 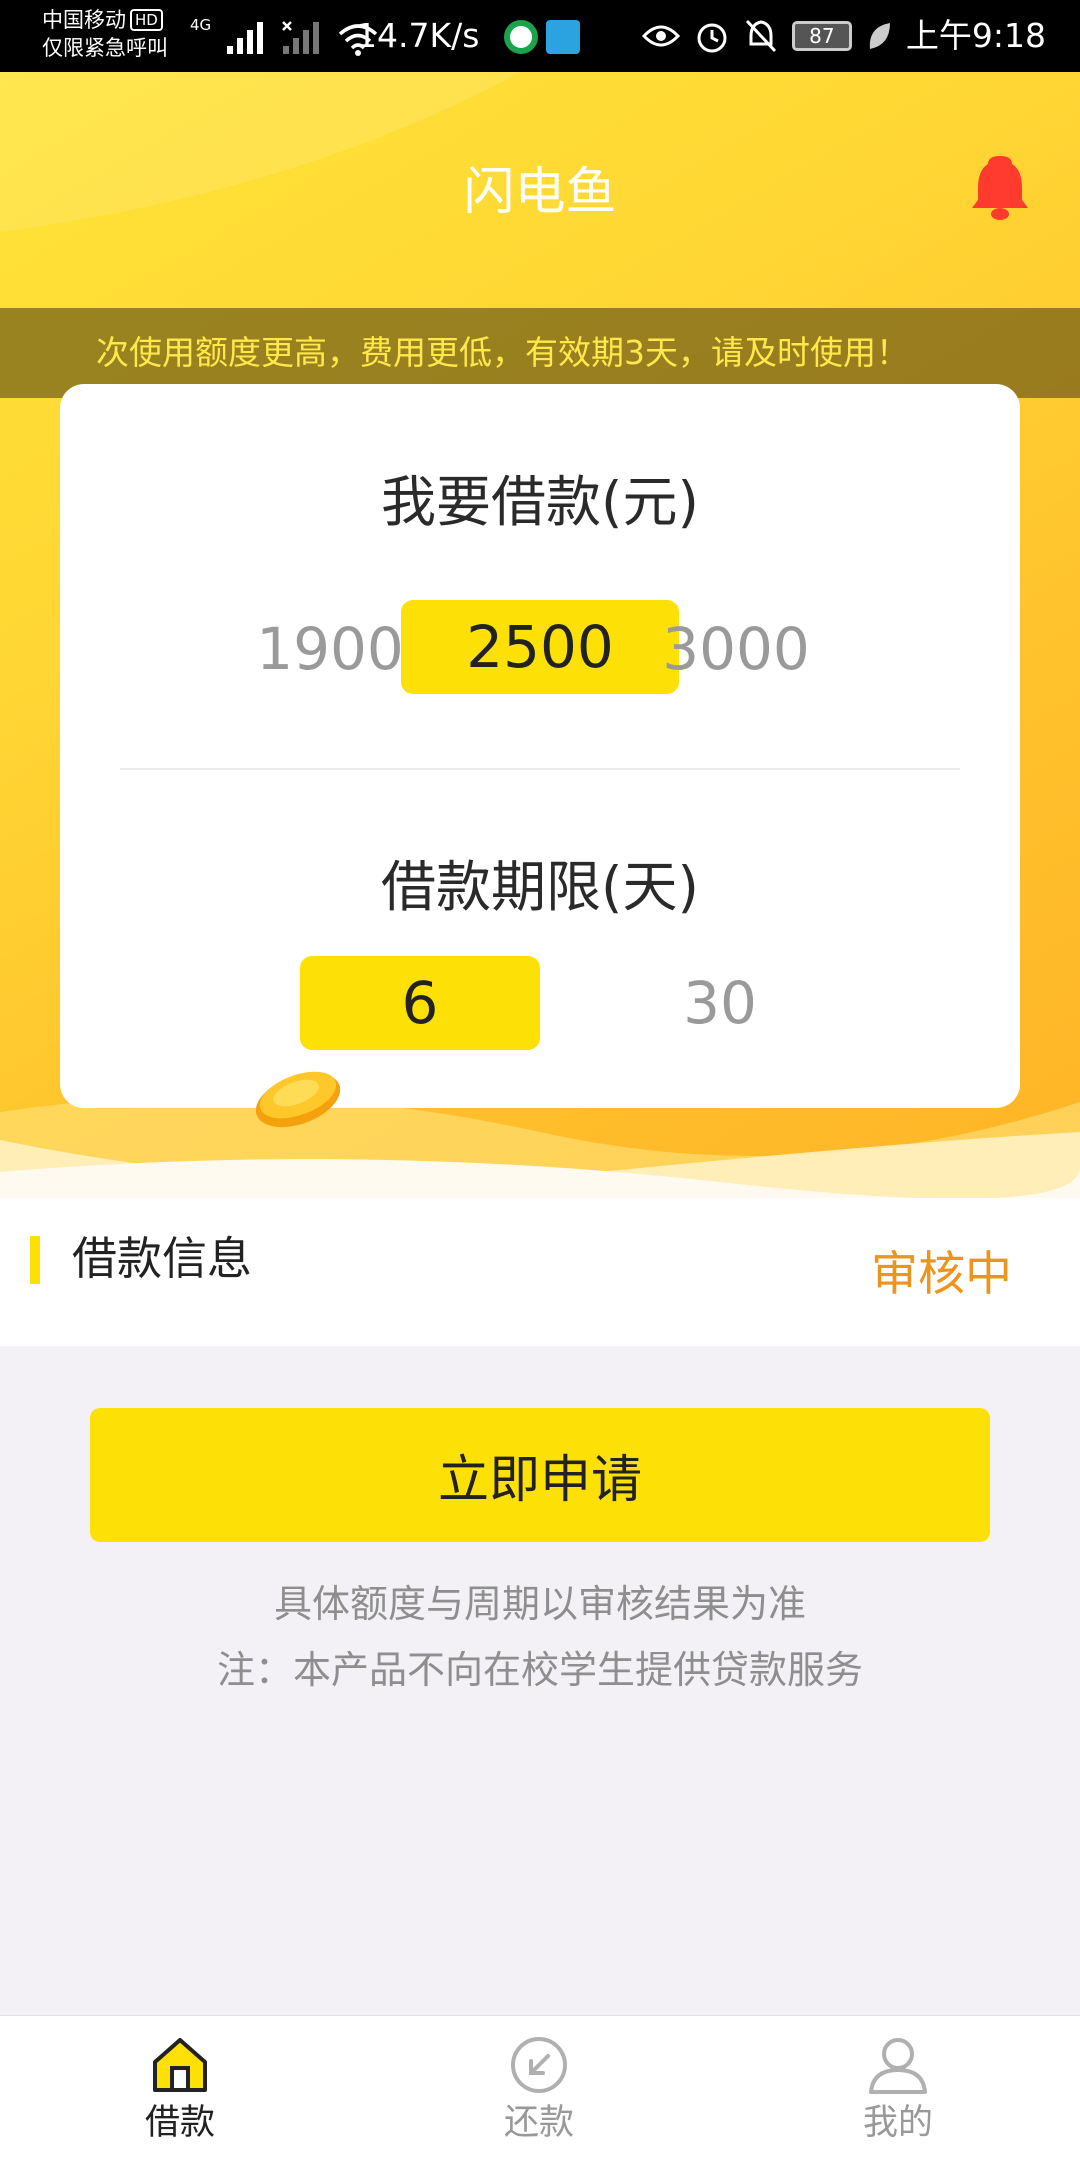 I want to click on status-bar: 中国移动 HD 仅限紧急呼叫 4G 14.7K/s 87 上午9:18, so click(x=540, y=36).